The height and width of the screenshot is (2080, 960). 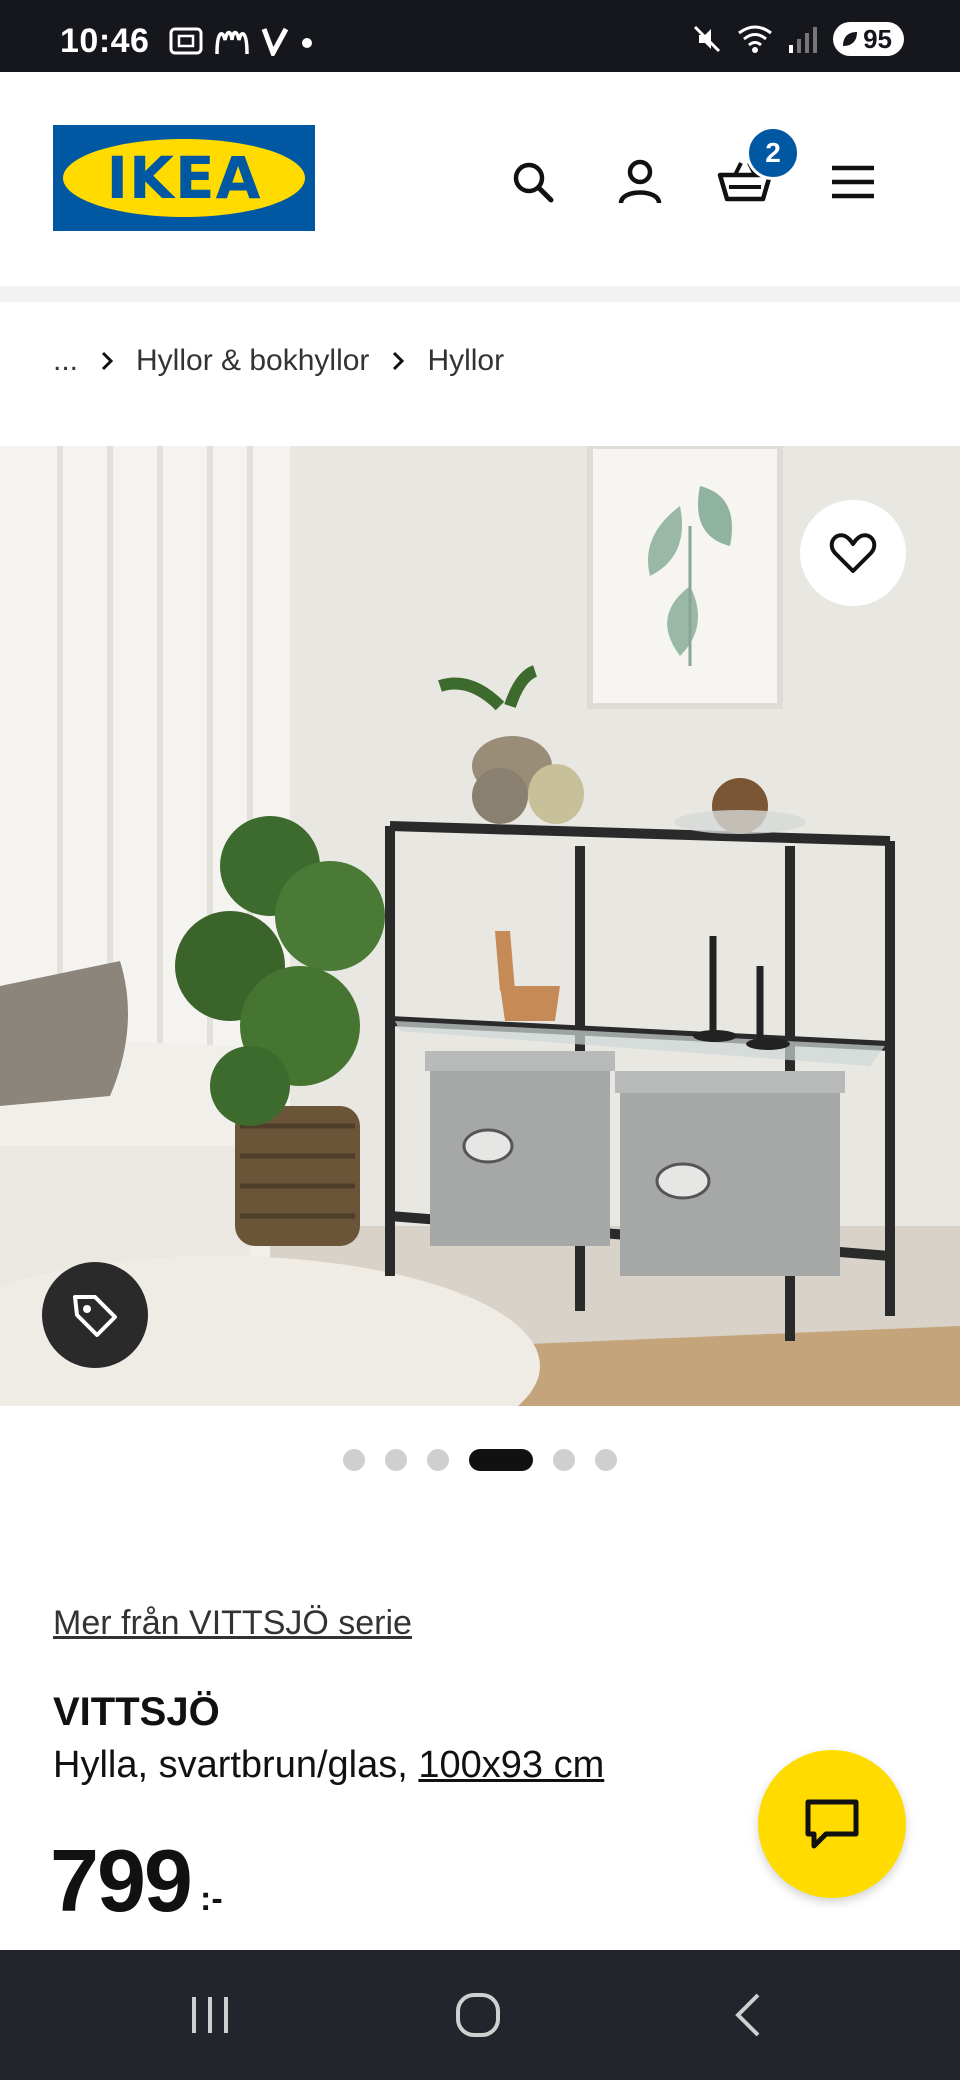 I want to click on leaf-icon, so click(x=850, y=39).